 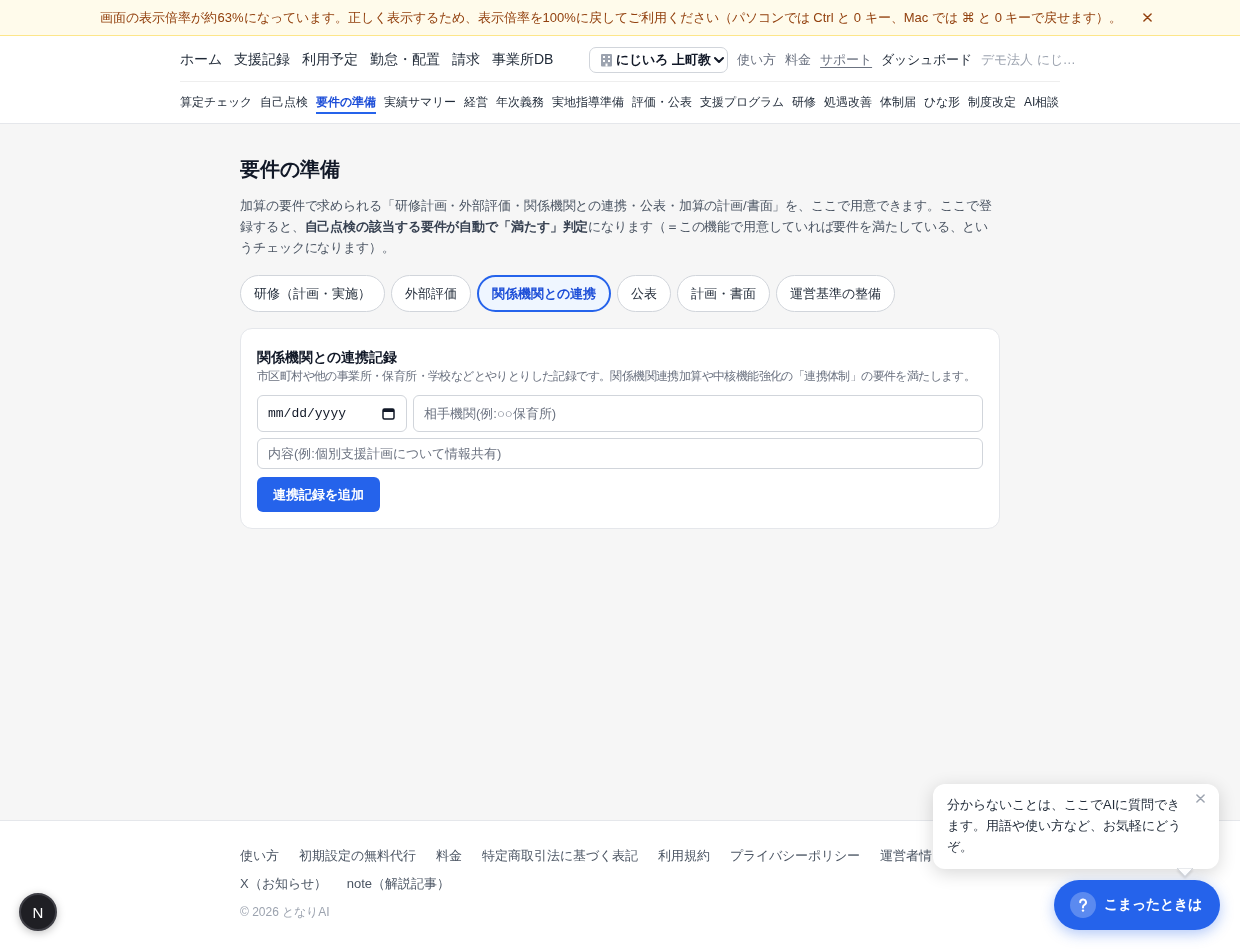 What do you see at coordinates (466, 60) in the screenshot?
I see `nav-link: 請求` at bounding box center [466, 60].